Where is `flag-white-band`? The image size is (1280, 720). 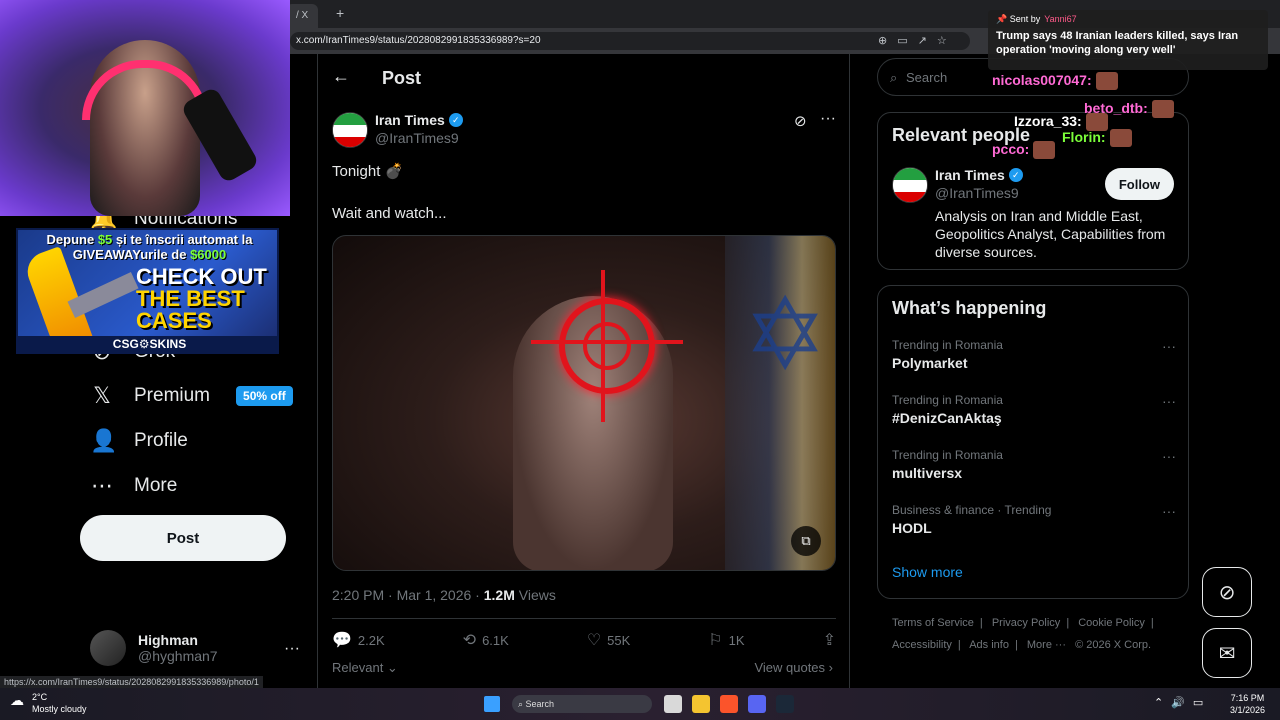
flag-white-band is located at coordinates (350, 131).